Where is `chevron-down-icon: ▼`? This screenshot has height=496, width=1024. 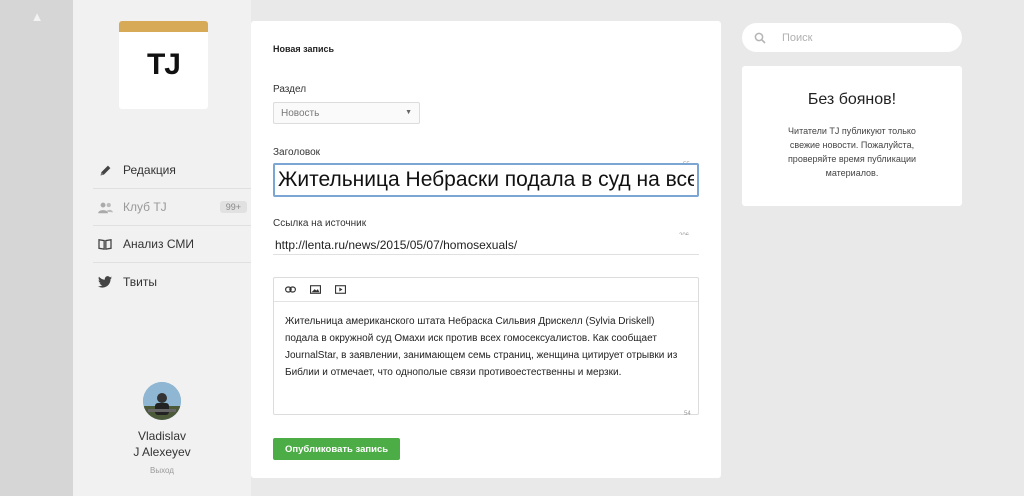 chevron-down-icon: ▼ is located at coordinates (408, 112).